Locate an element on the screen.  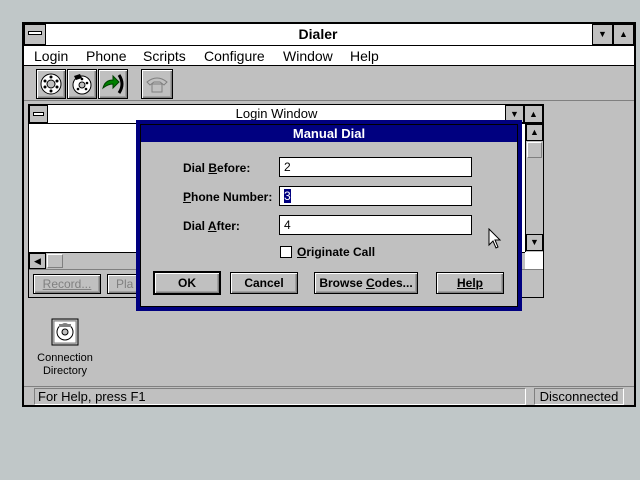
play-button-label: Pla is located at coordinates (125, 284).